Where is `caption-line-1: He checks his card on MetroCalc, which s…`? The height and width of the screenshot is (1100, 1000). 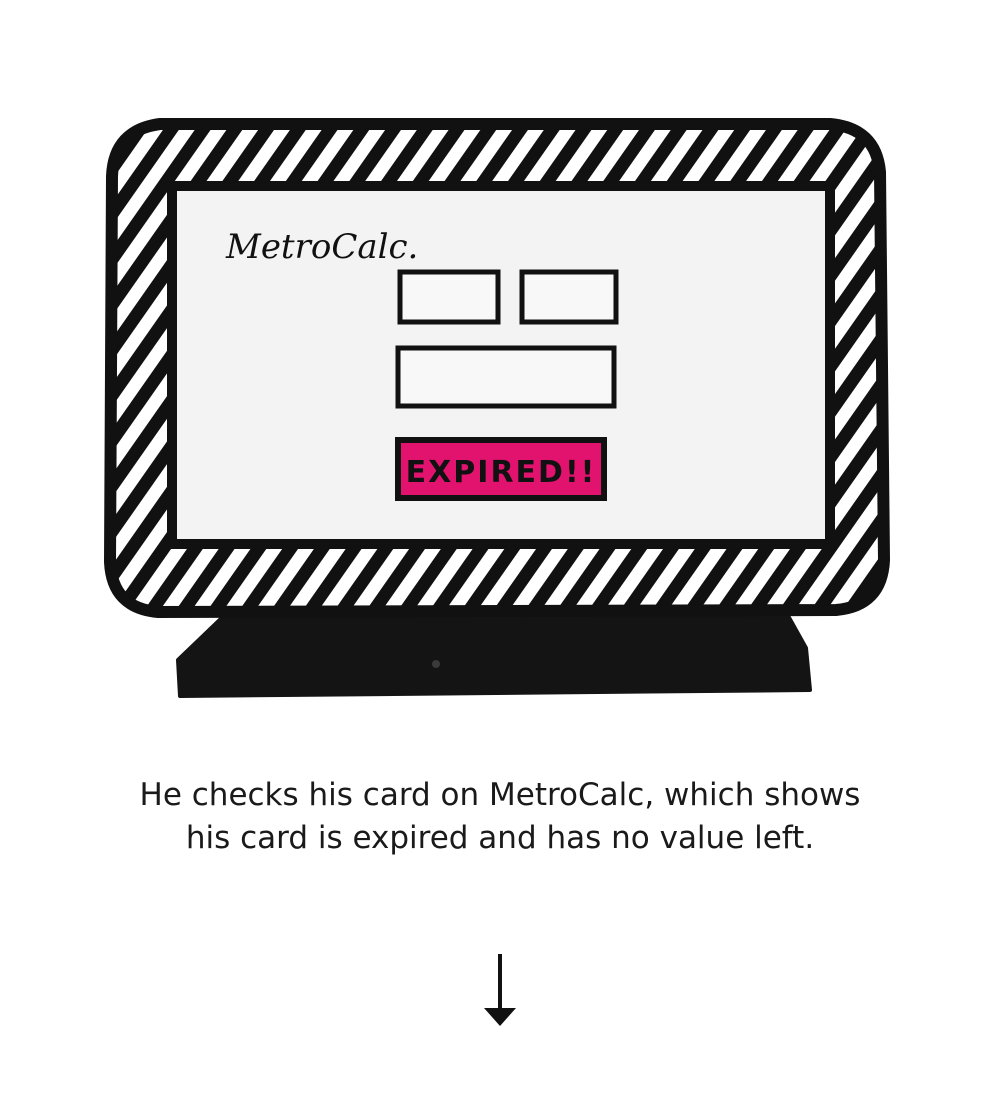
caption-line-1: He checks his card on MetroCalc, which s… is located at coordinates (500, 795).